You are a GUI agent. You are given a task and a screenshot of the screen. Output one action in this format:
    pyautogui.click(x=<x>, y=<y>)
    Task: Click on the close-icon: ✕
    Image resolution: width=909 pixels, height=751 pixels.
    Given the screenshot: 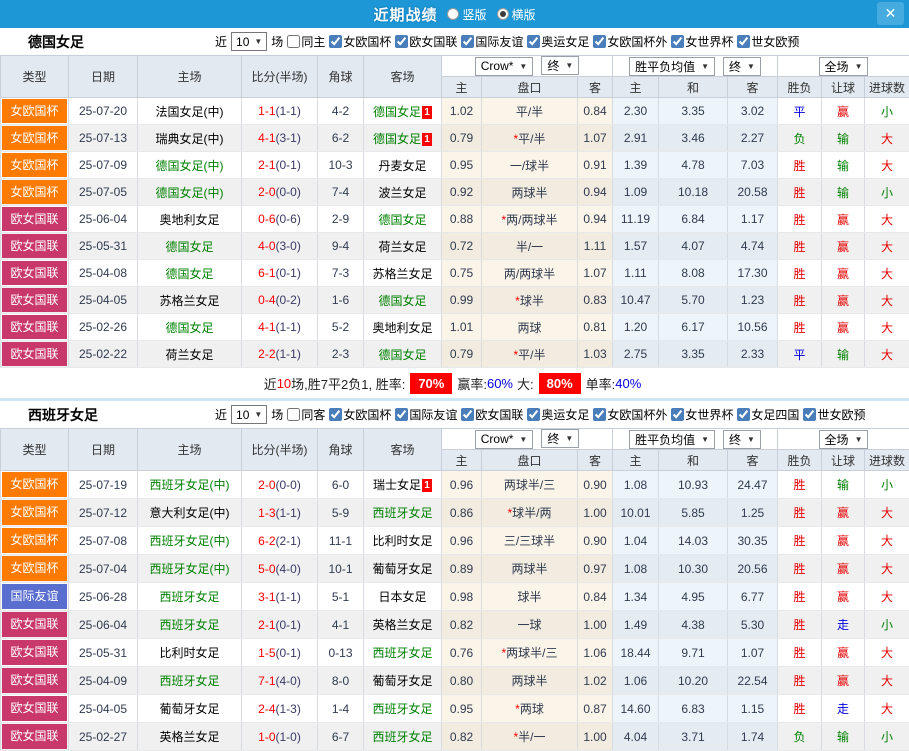 What is the action you would take?
    pyautogui.click(x=890, y=13)
    